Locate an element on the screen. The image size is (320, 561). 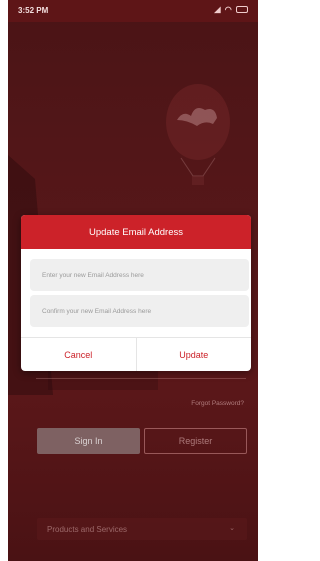
sign-in-button: Sign In is located at coordinates (88, 441).